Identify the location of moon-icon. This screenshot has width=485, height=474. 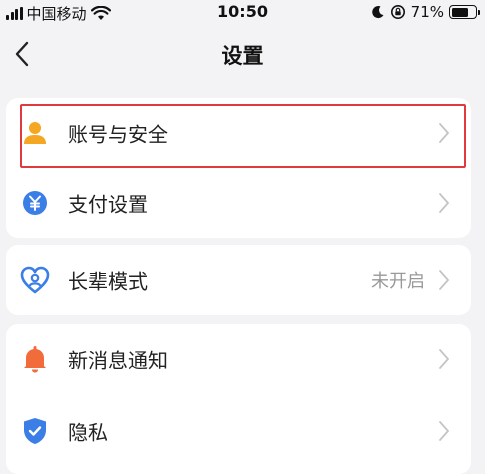
(377, 12).